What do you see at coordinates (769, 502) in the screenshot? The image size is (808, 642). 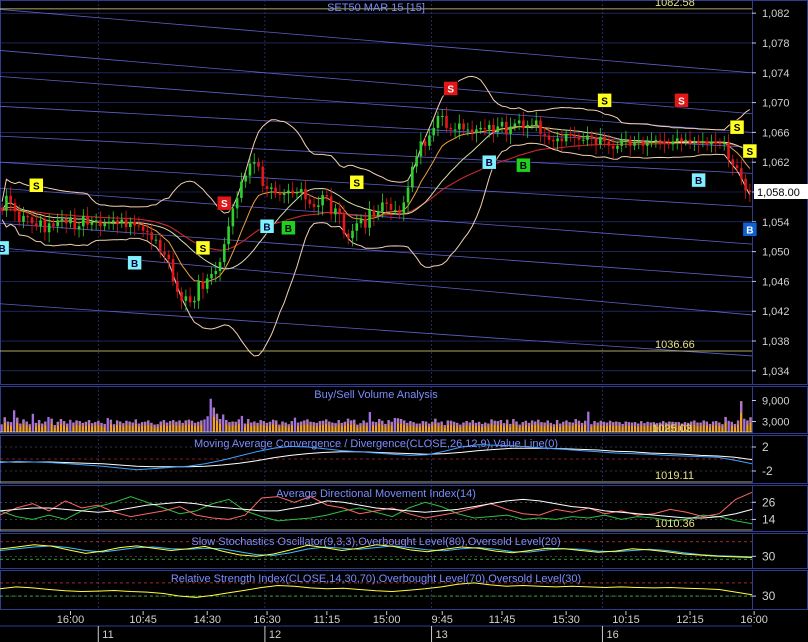 I see `indicator-tick-label: 26` at bounding box center [769, 502].